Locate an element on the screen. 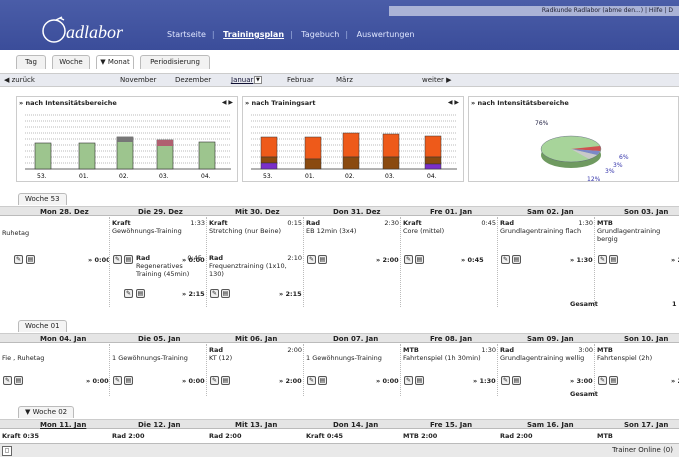 Image resolution: width=679 pixels, height=457 pixels. pie-label-3b: 3% is located at coordinates (610, 171).